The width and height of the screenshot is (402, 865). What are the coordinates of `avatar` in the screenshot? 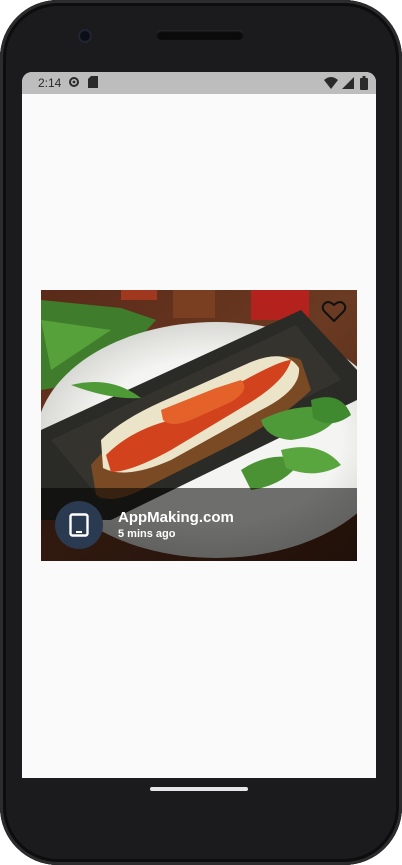 It's located at (79, 525).